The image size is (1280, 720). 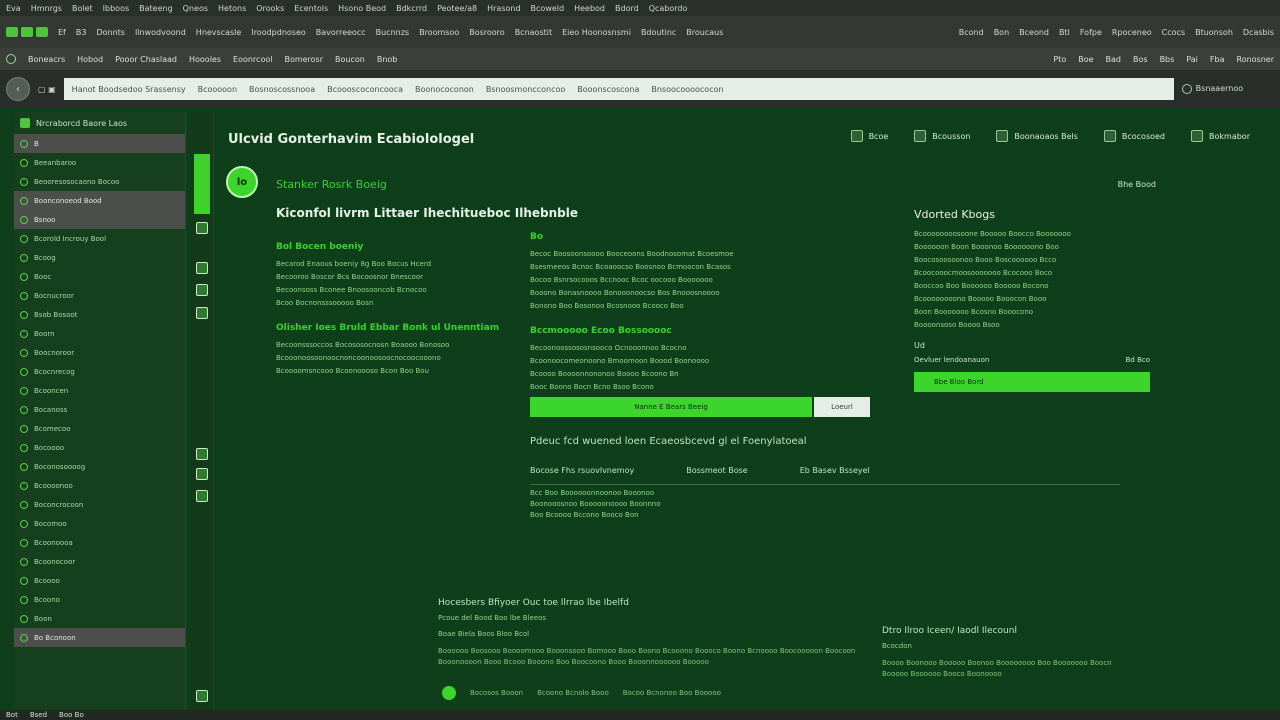 What do you see at coordinates (99, 637) in the screenshot?
I see `sidebar-item: Bo Bconoon` at bounding box center [99, 637].